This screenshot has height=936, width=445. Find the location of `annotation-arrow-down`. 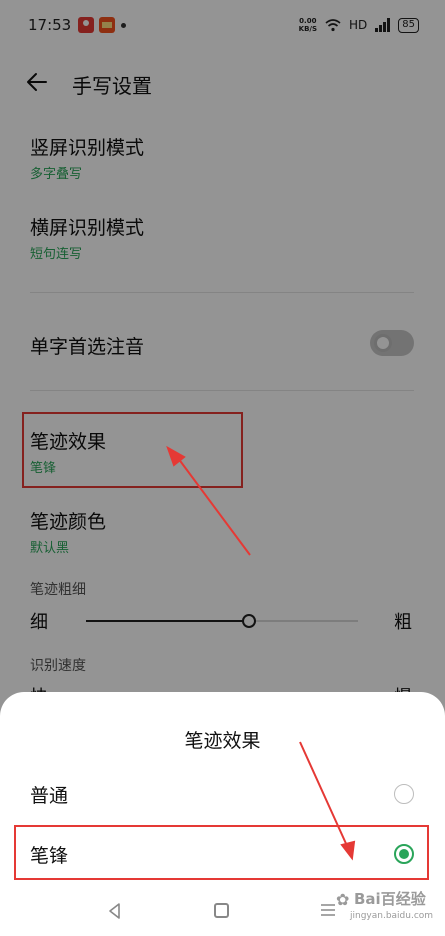

annotation-arrow-down is located at coordinates (327, 801).